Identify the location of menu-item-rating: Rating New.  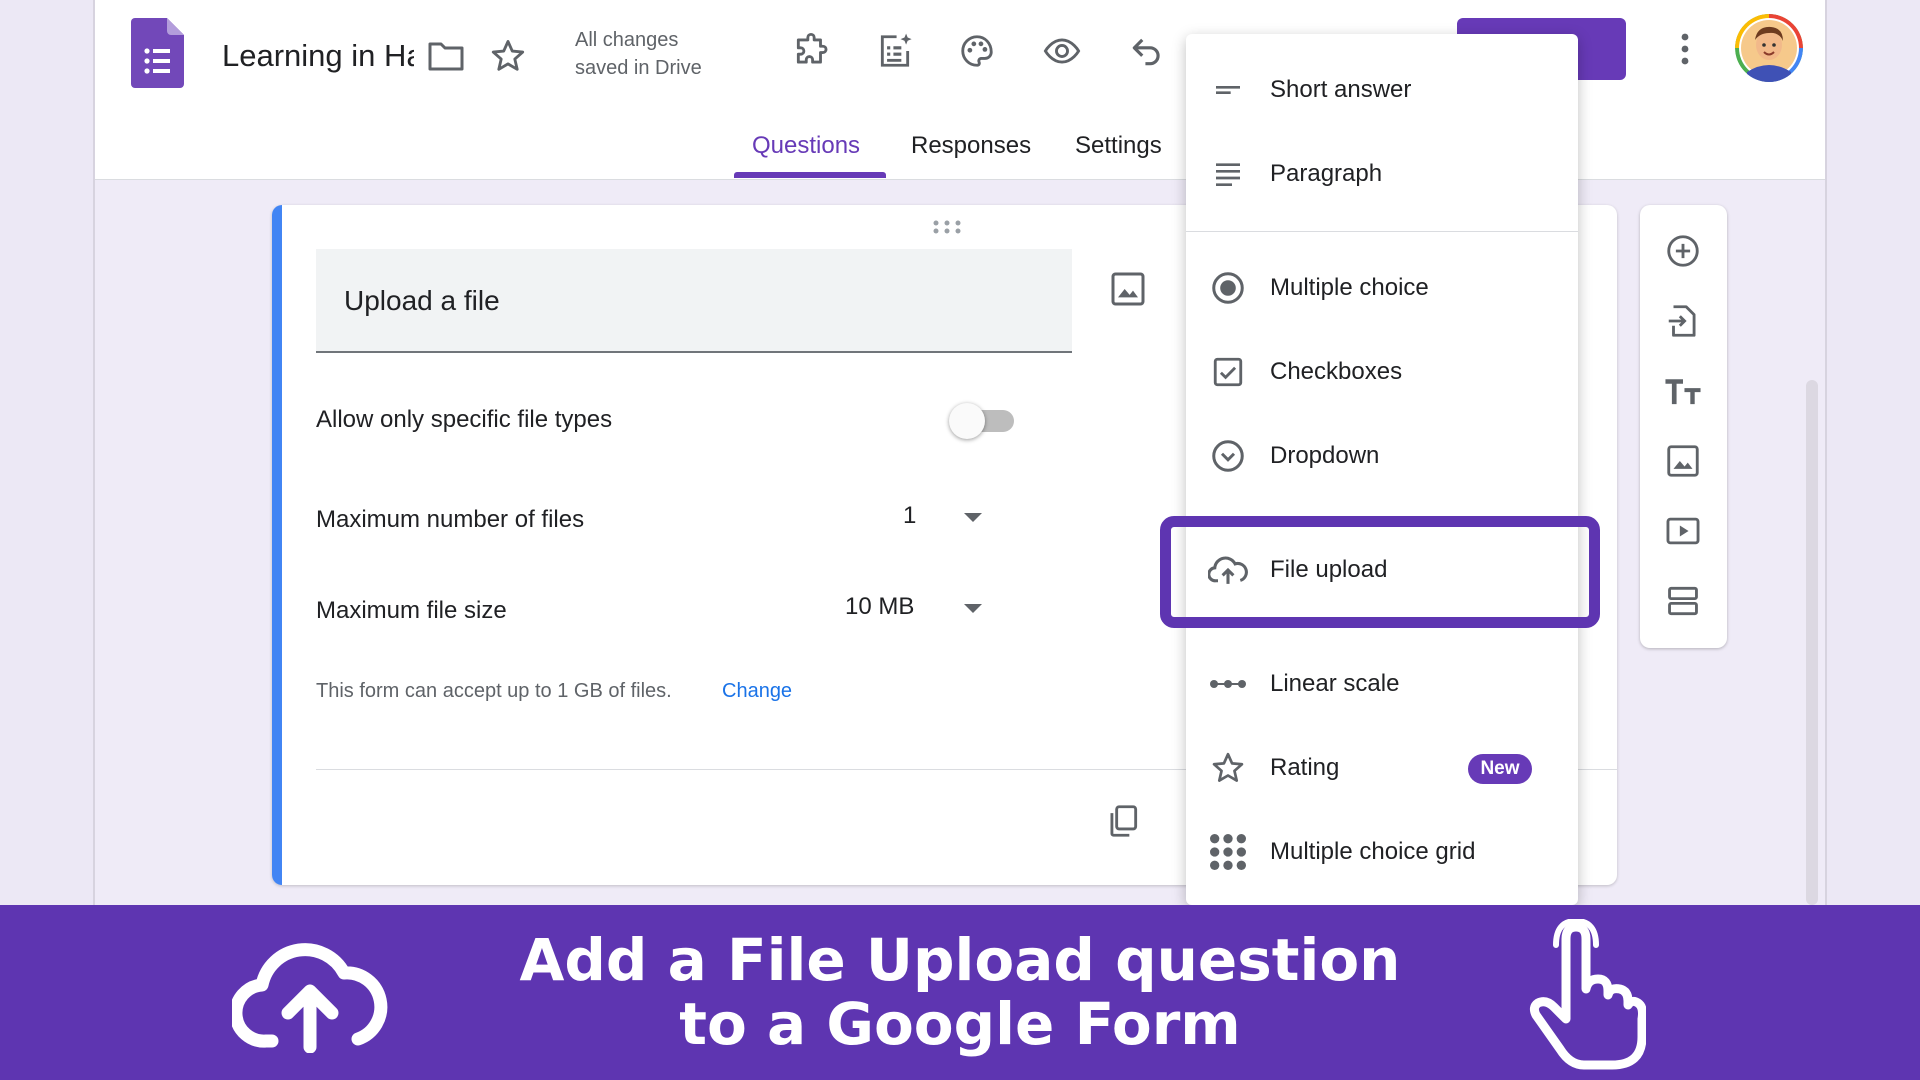
(1382, 768).